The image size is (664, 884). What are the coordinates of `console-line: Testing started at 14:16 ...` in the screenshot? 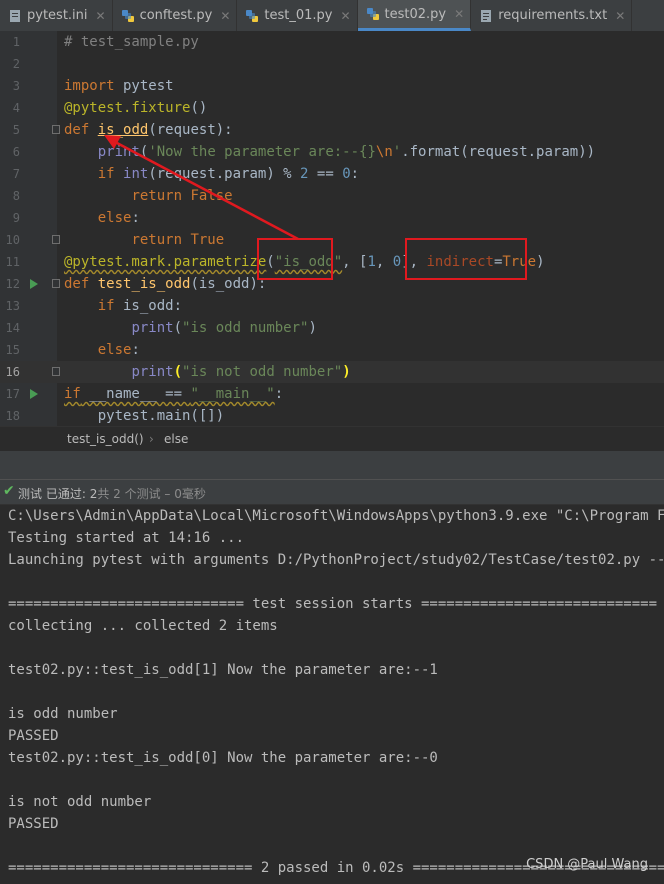 It's located at (126, 538).